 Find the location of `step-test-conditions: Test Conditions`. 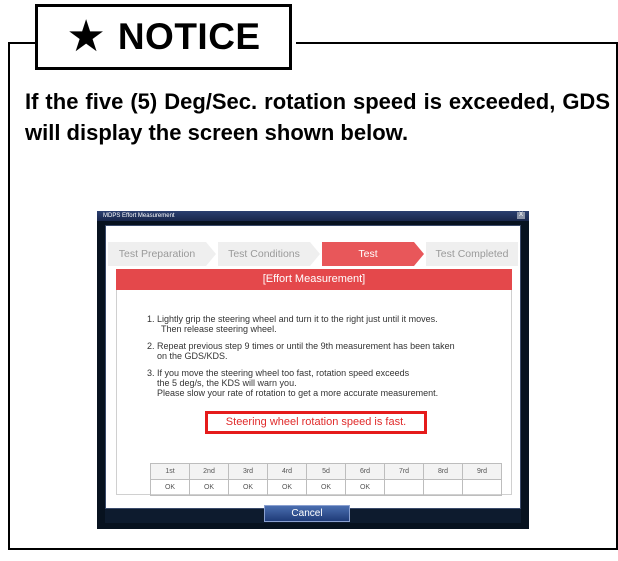

step-test-conditions: Test Conditions is located at coordinates (264, 254).